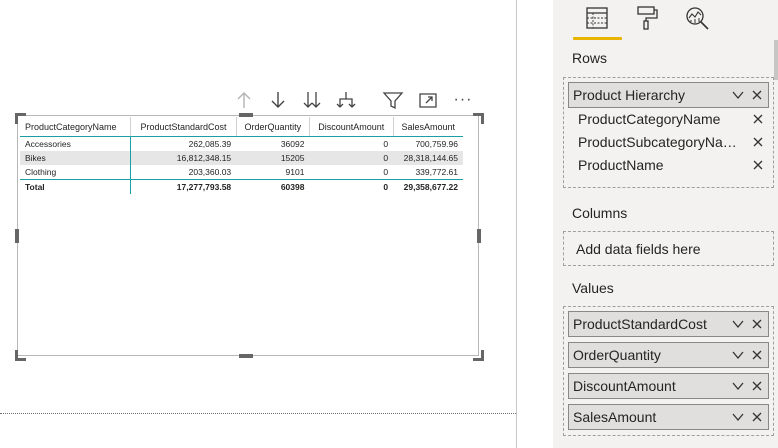 The image size is (778, 448). I want to click on value-field-pill: DiscountAmount, so click(668, 386).